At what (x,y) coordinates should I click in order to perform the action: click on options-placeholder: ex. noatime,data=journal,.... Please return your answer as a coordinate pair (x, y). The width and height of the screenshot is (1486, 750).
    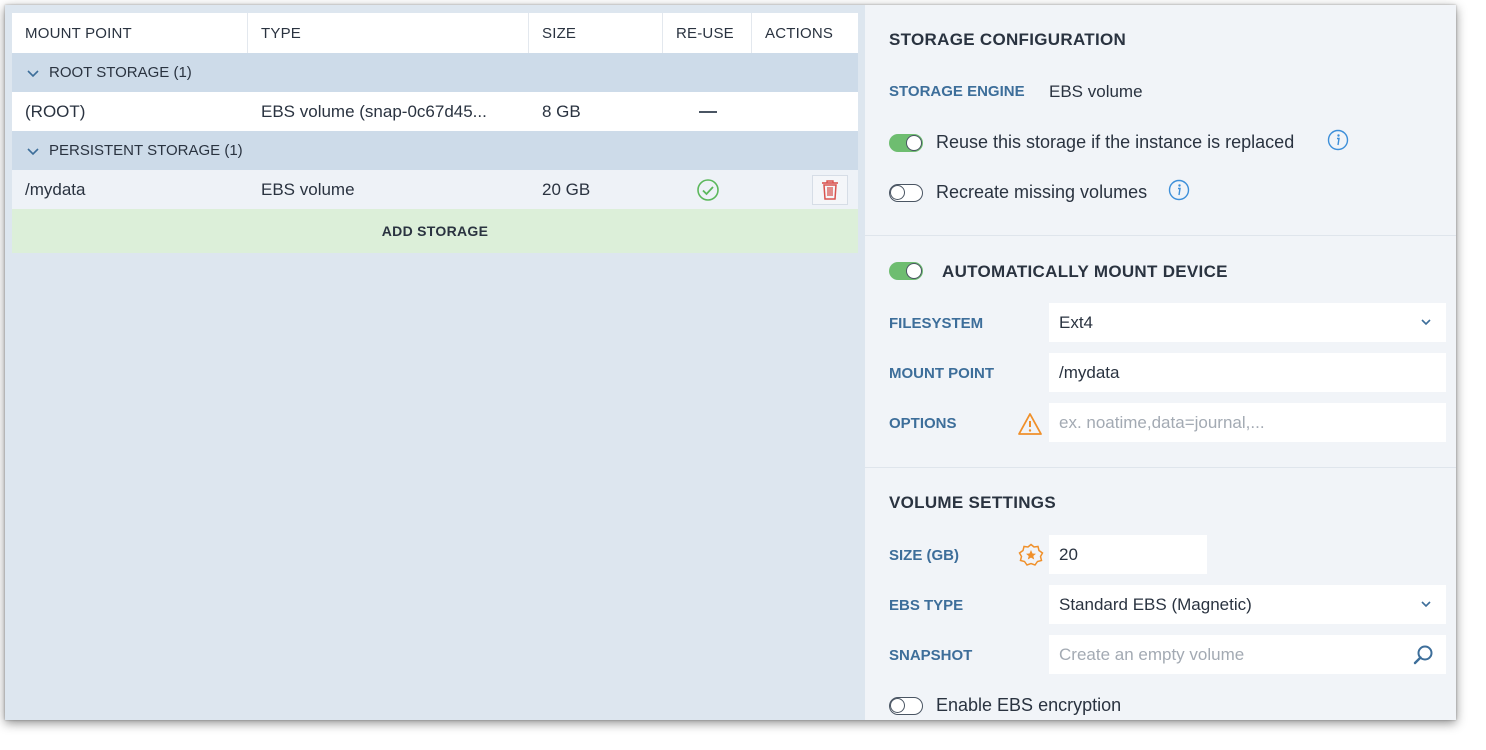
    Looking at the image, I should click on (1162, 422).